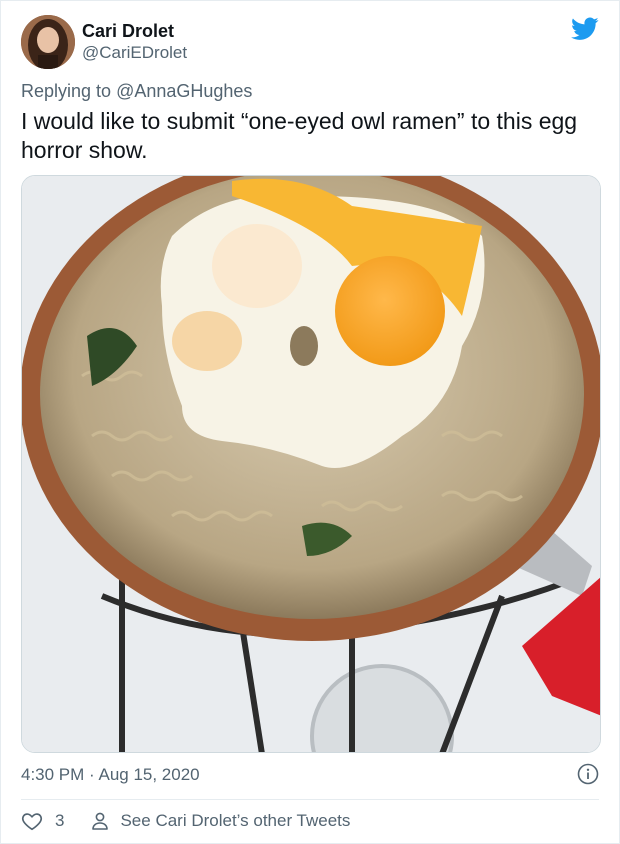 This screenshot has width=620, height=844. What do you see at coordinates (32, 822) in the screenshot?
I see `heart-icon` at bounding box center [32, 822].